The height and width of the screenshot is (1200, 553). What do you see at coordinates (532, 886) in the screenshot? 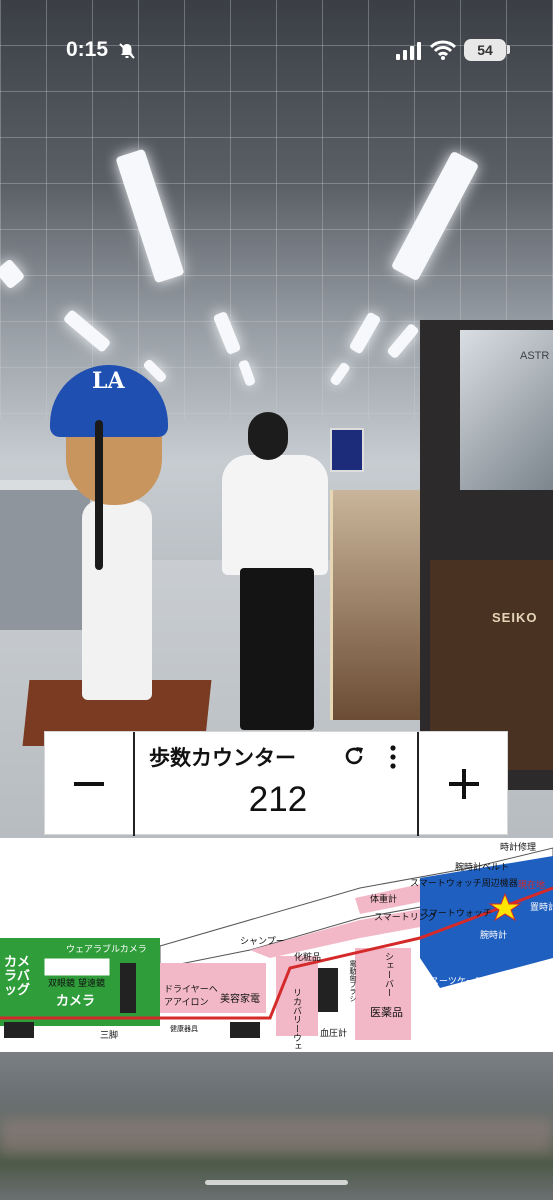
I see `map-label-current-position: 現在地` at bounding box center [532, 886].